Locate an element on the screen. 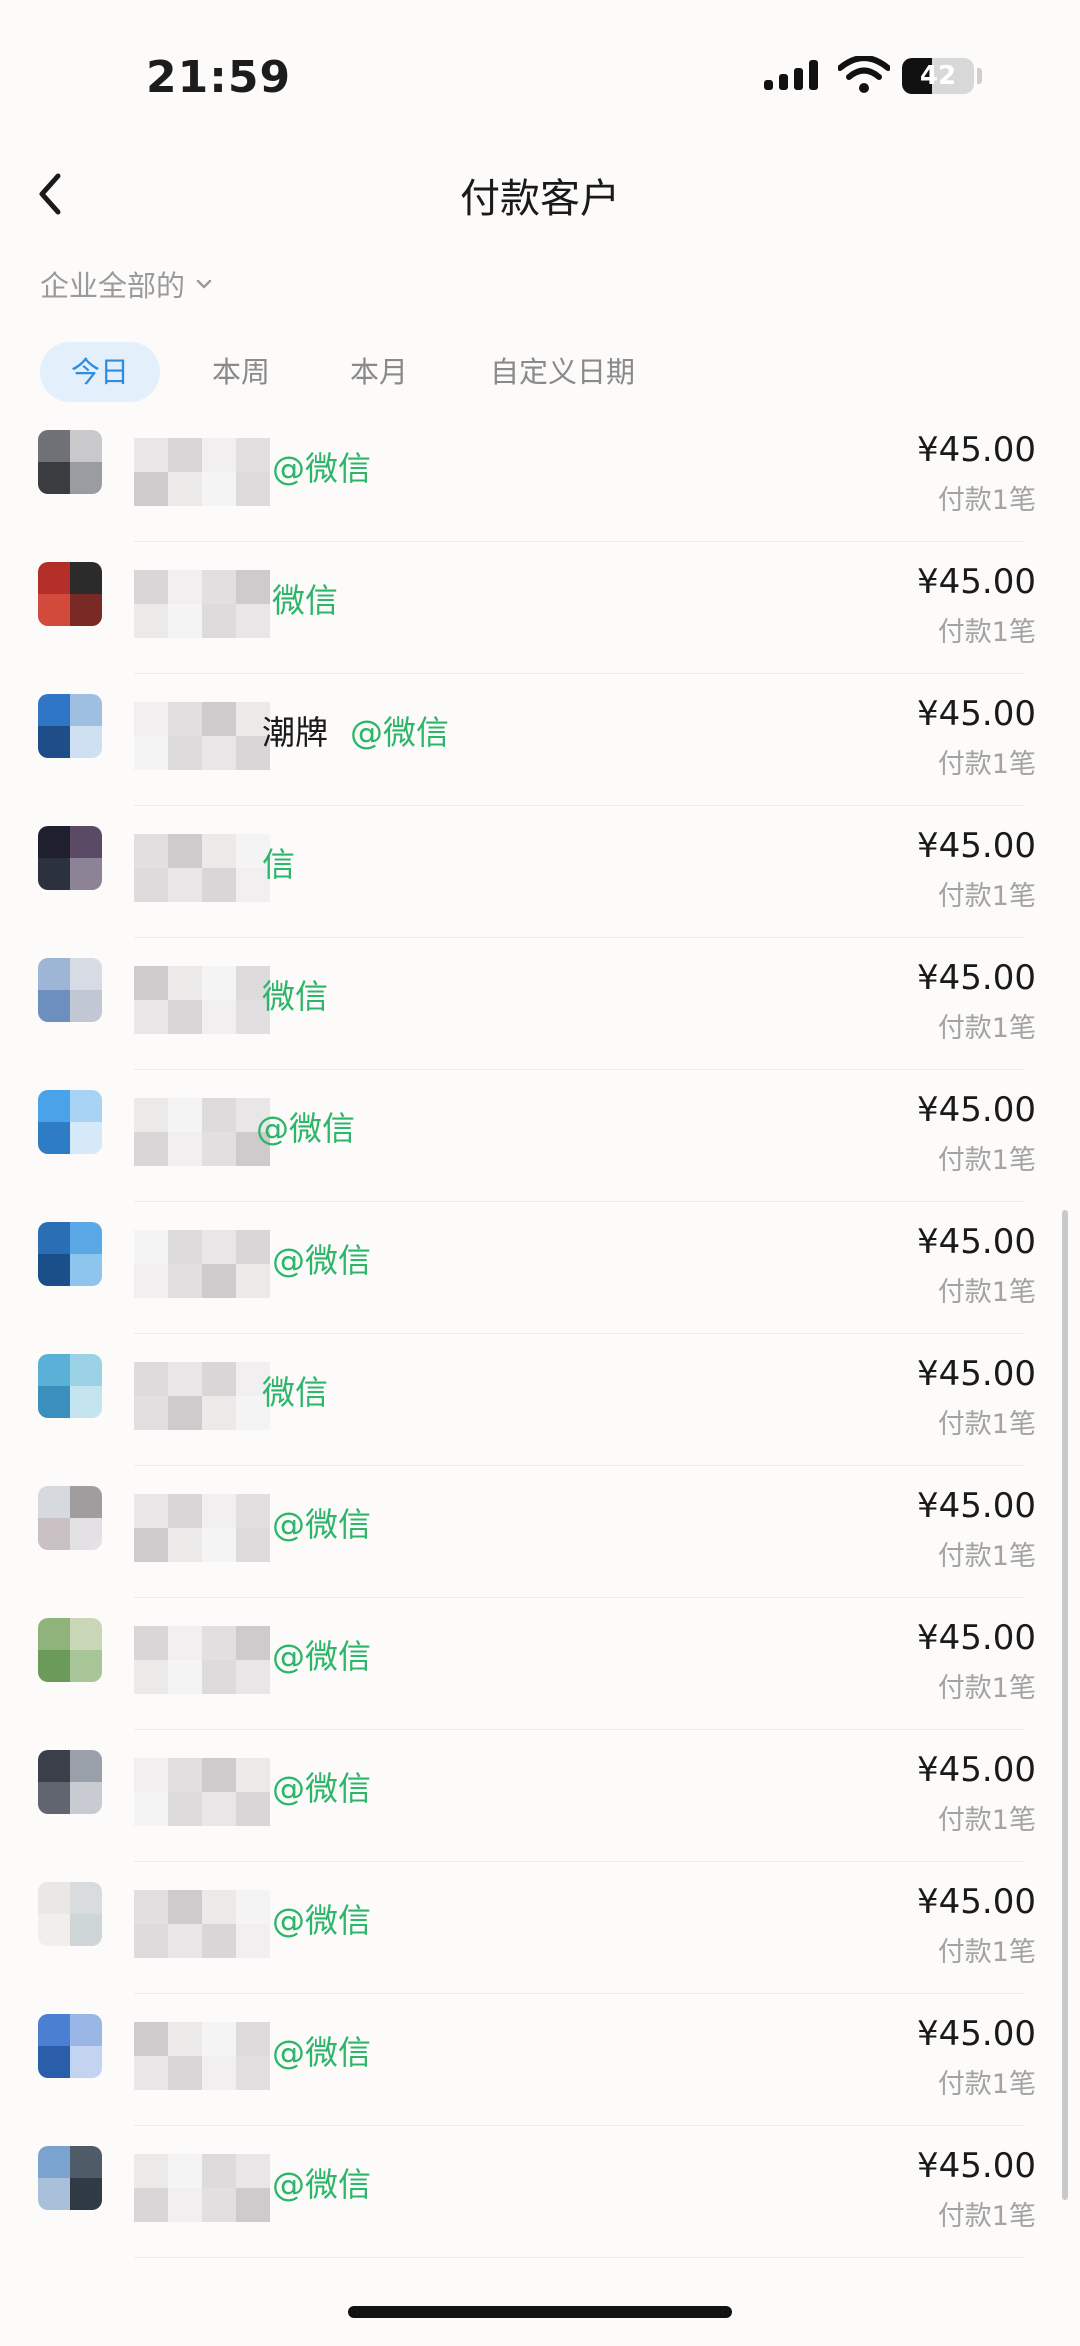 The width and height of the screenshot is (1080, 2346). date-tabs: 今日 本周 本月 自定义日期 is located at coordinates (337, 372).